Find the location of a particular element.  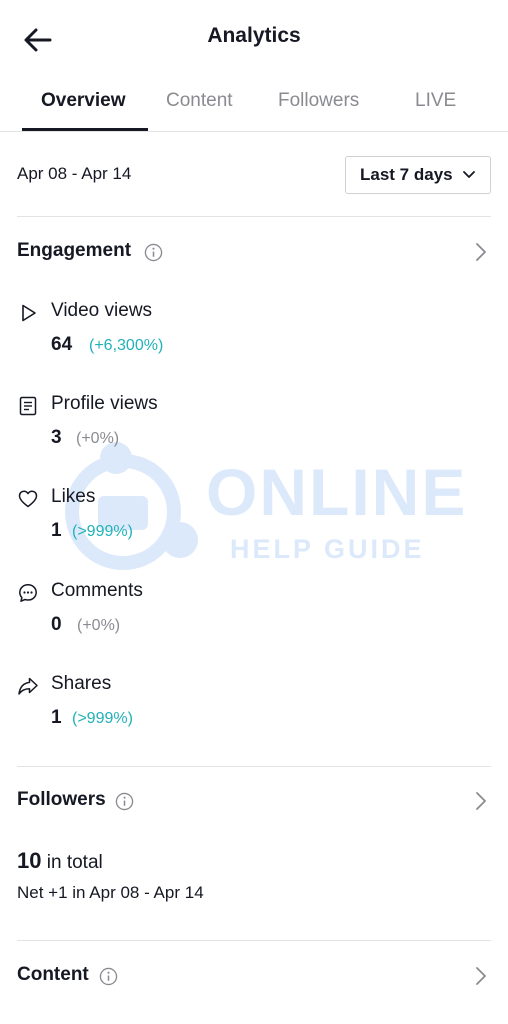

metric-value: 64 is located at coordinates (62, 344).